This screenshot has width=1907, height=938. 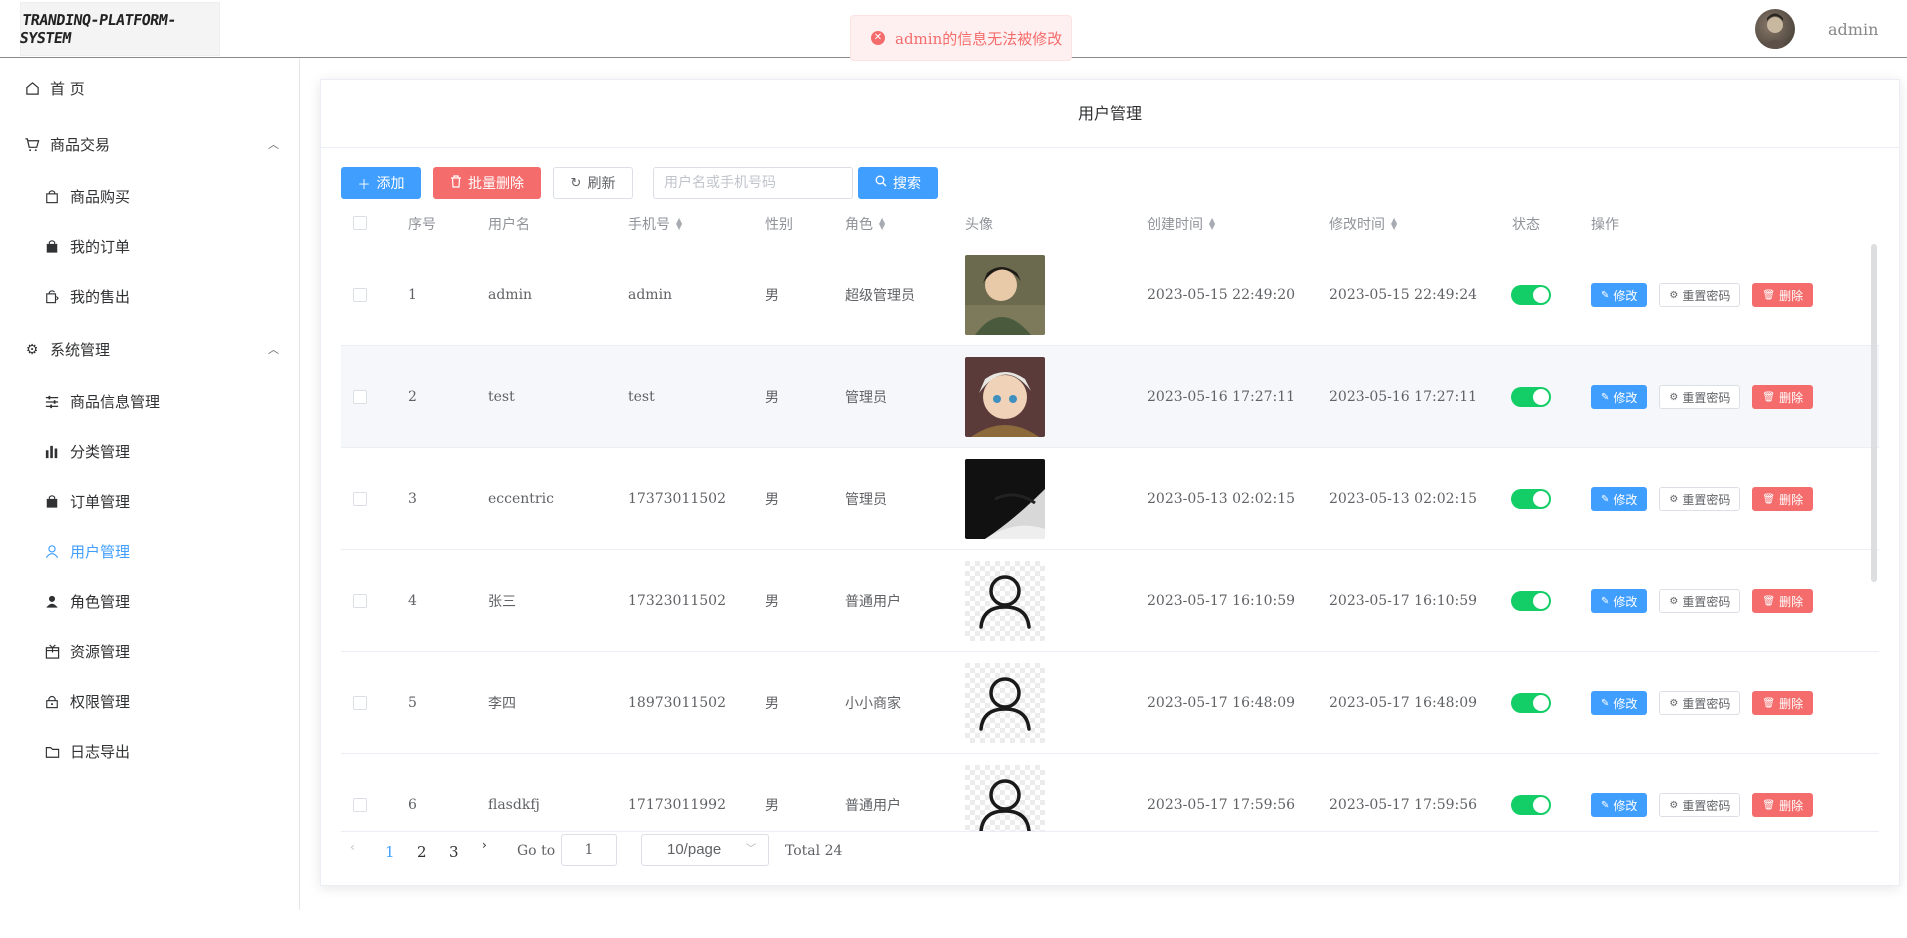 What do you see at coordinates (422, 852) in the screenshot?
I see `page-number-2: 2` at bounding box center [422, 852].